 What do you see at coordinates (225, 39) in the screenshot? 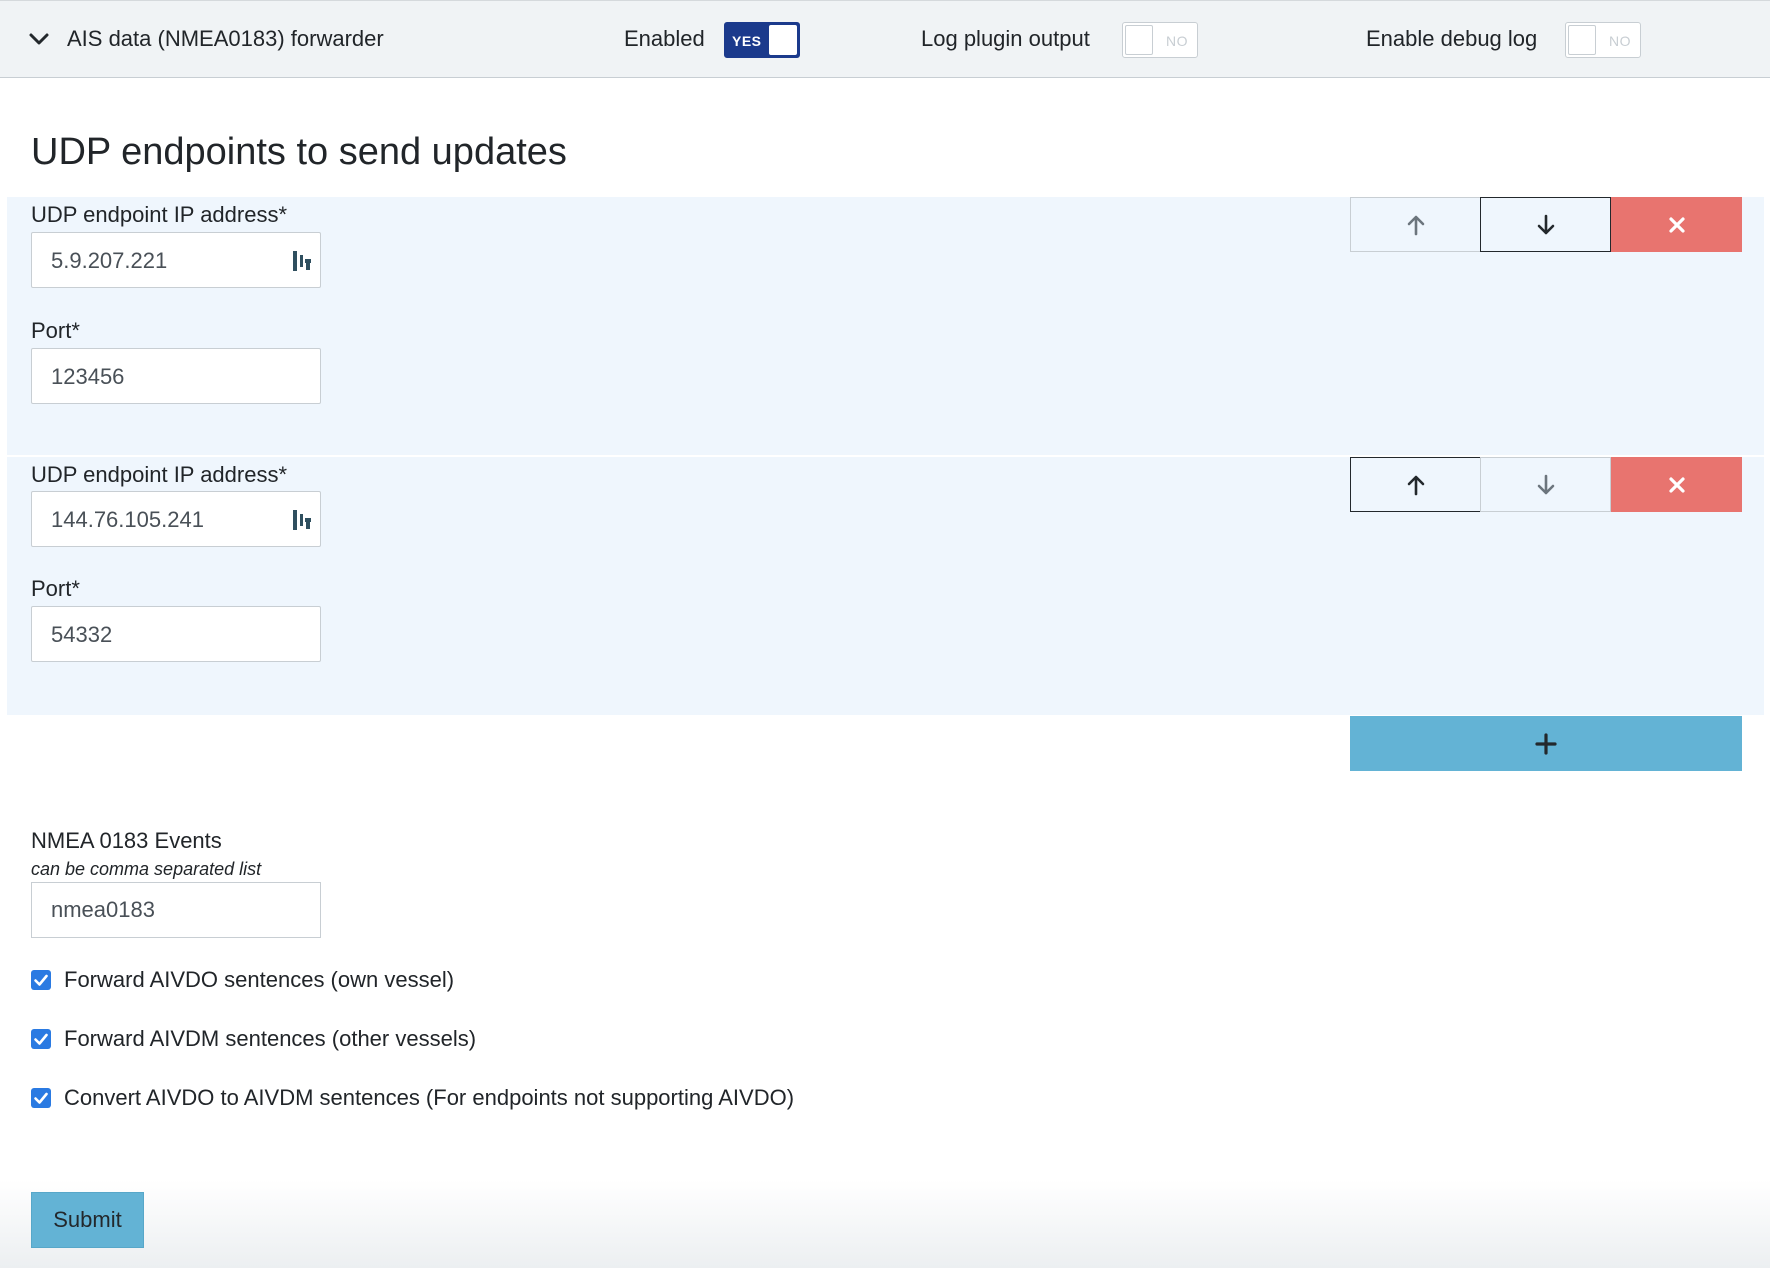
I see `plugin-title: AIS data (NMEA0183) forwarder` at bounding box center [225, 39].